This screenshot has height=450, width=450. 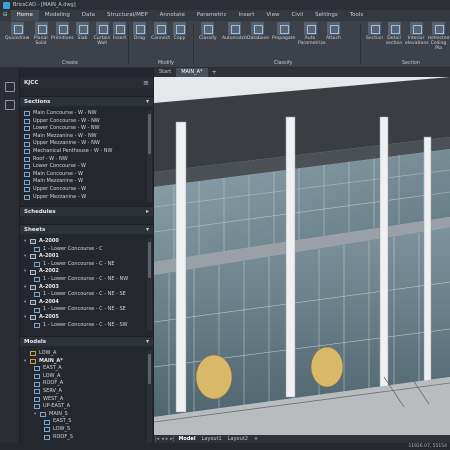 I want to click on model-item: ROOF_S, so click(x=87, y=438).